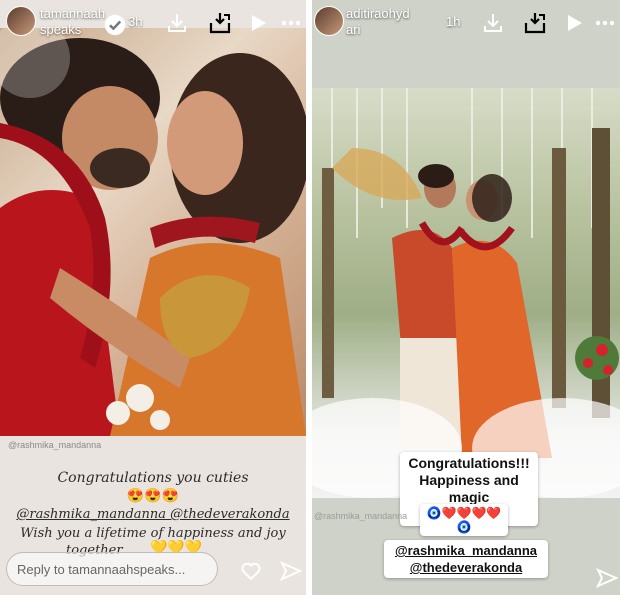  Describe the element at coordinates (353, 29) in the screenshot. I see `username-line2: ari` at that location.